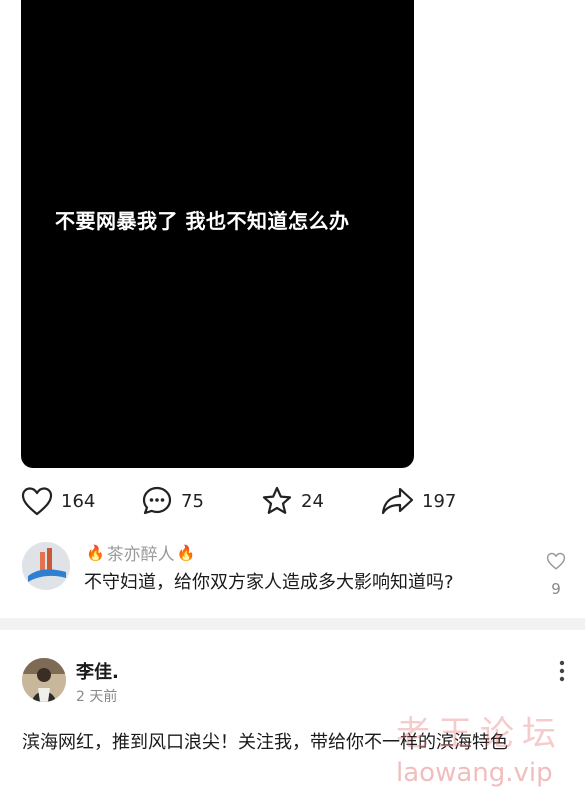  Describe the element at coordinates (157, 501) in the screenshot. I see `comment-bubble-icon` at that location.